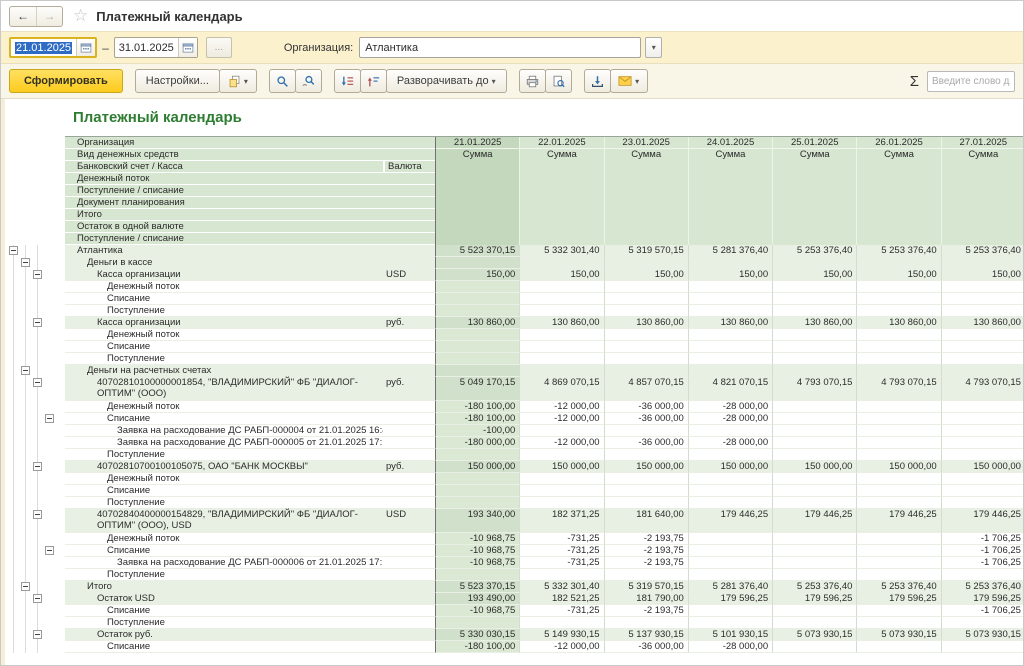 This screenshot has height=666, width=1024. What do you see at coordinates (155, 47) in the screenshot?
I see `date-to-field: 31.01.2025` at bounding box center [155, 47].